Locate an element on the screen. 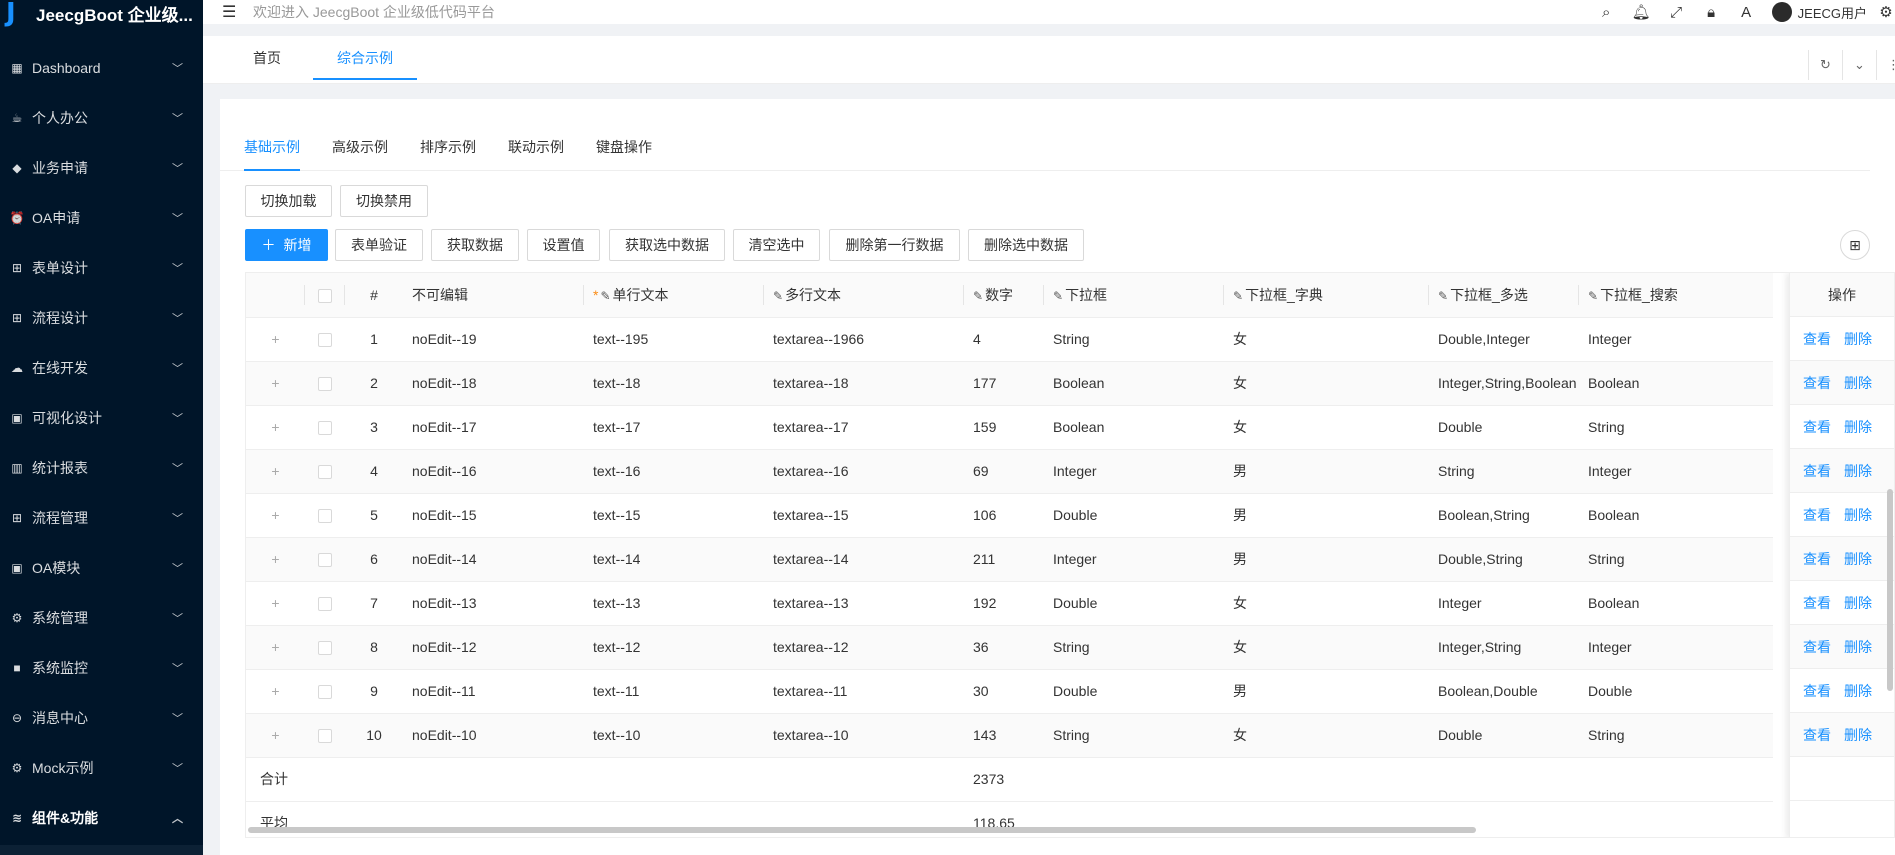 The width and height of the screenshot is (1895, 855). cell-select-multi: Double,Integer is located at coordinates (1504, 339).